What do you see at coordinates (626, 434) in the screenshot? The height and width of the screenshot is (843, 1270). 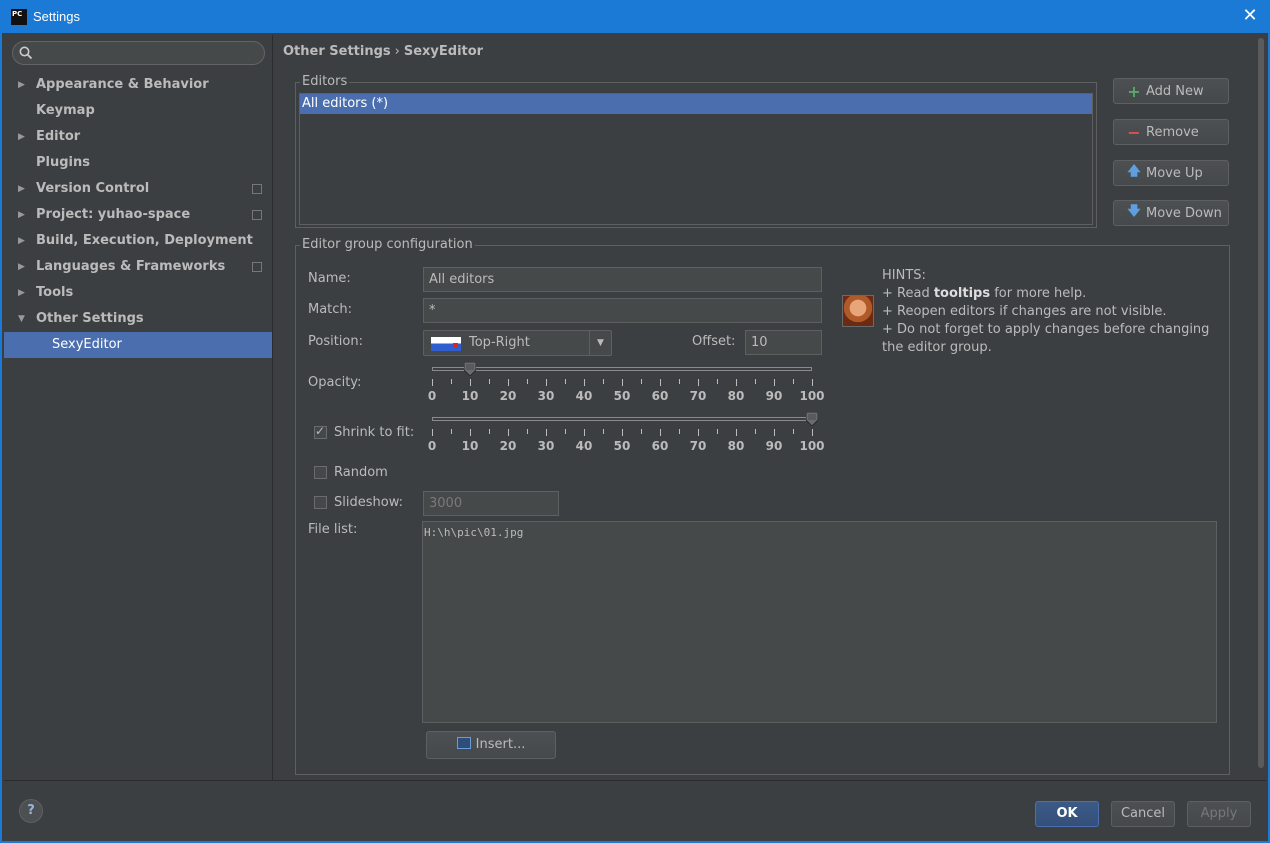 I see `shrink-slider: 0 10 20 30 40 50 60 70 80 90 100` at bounding box center [626, 434].